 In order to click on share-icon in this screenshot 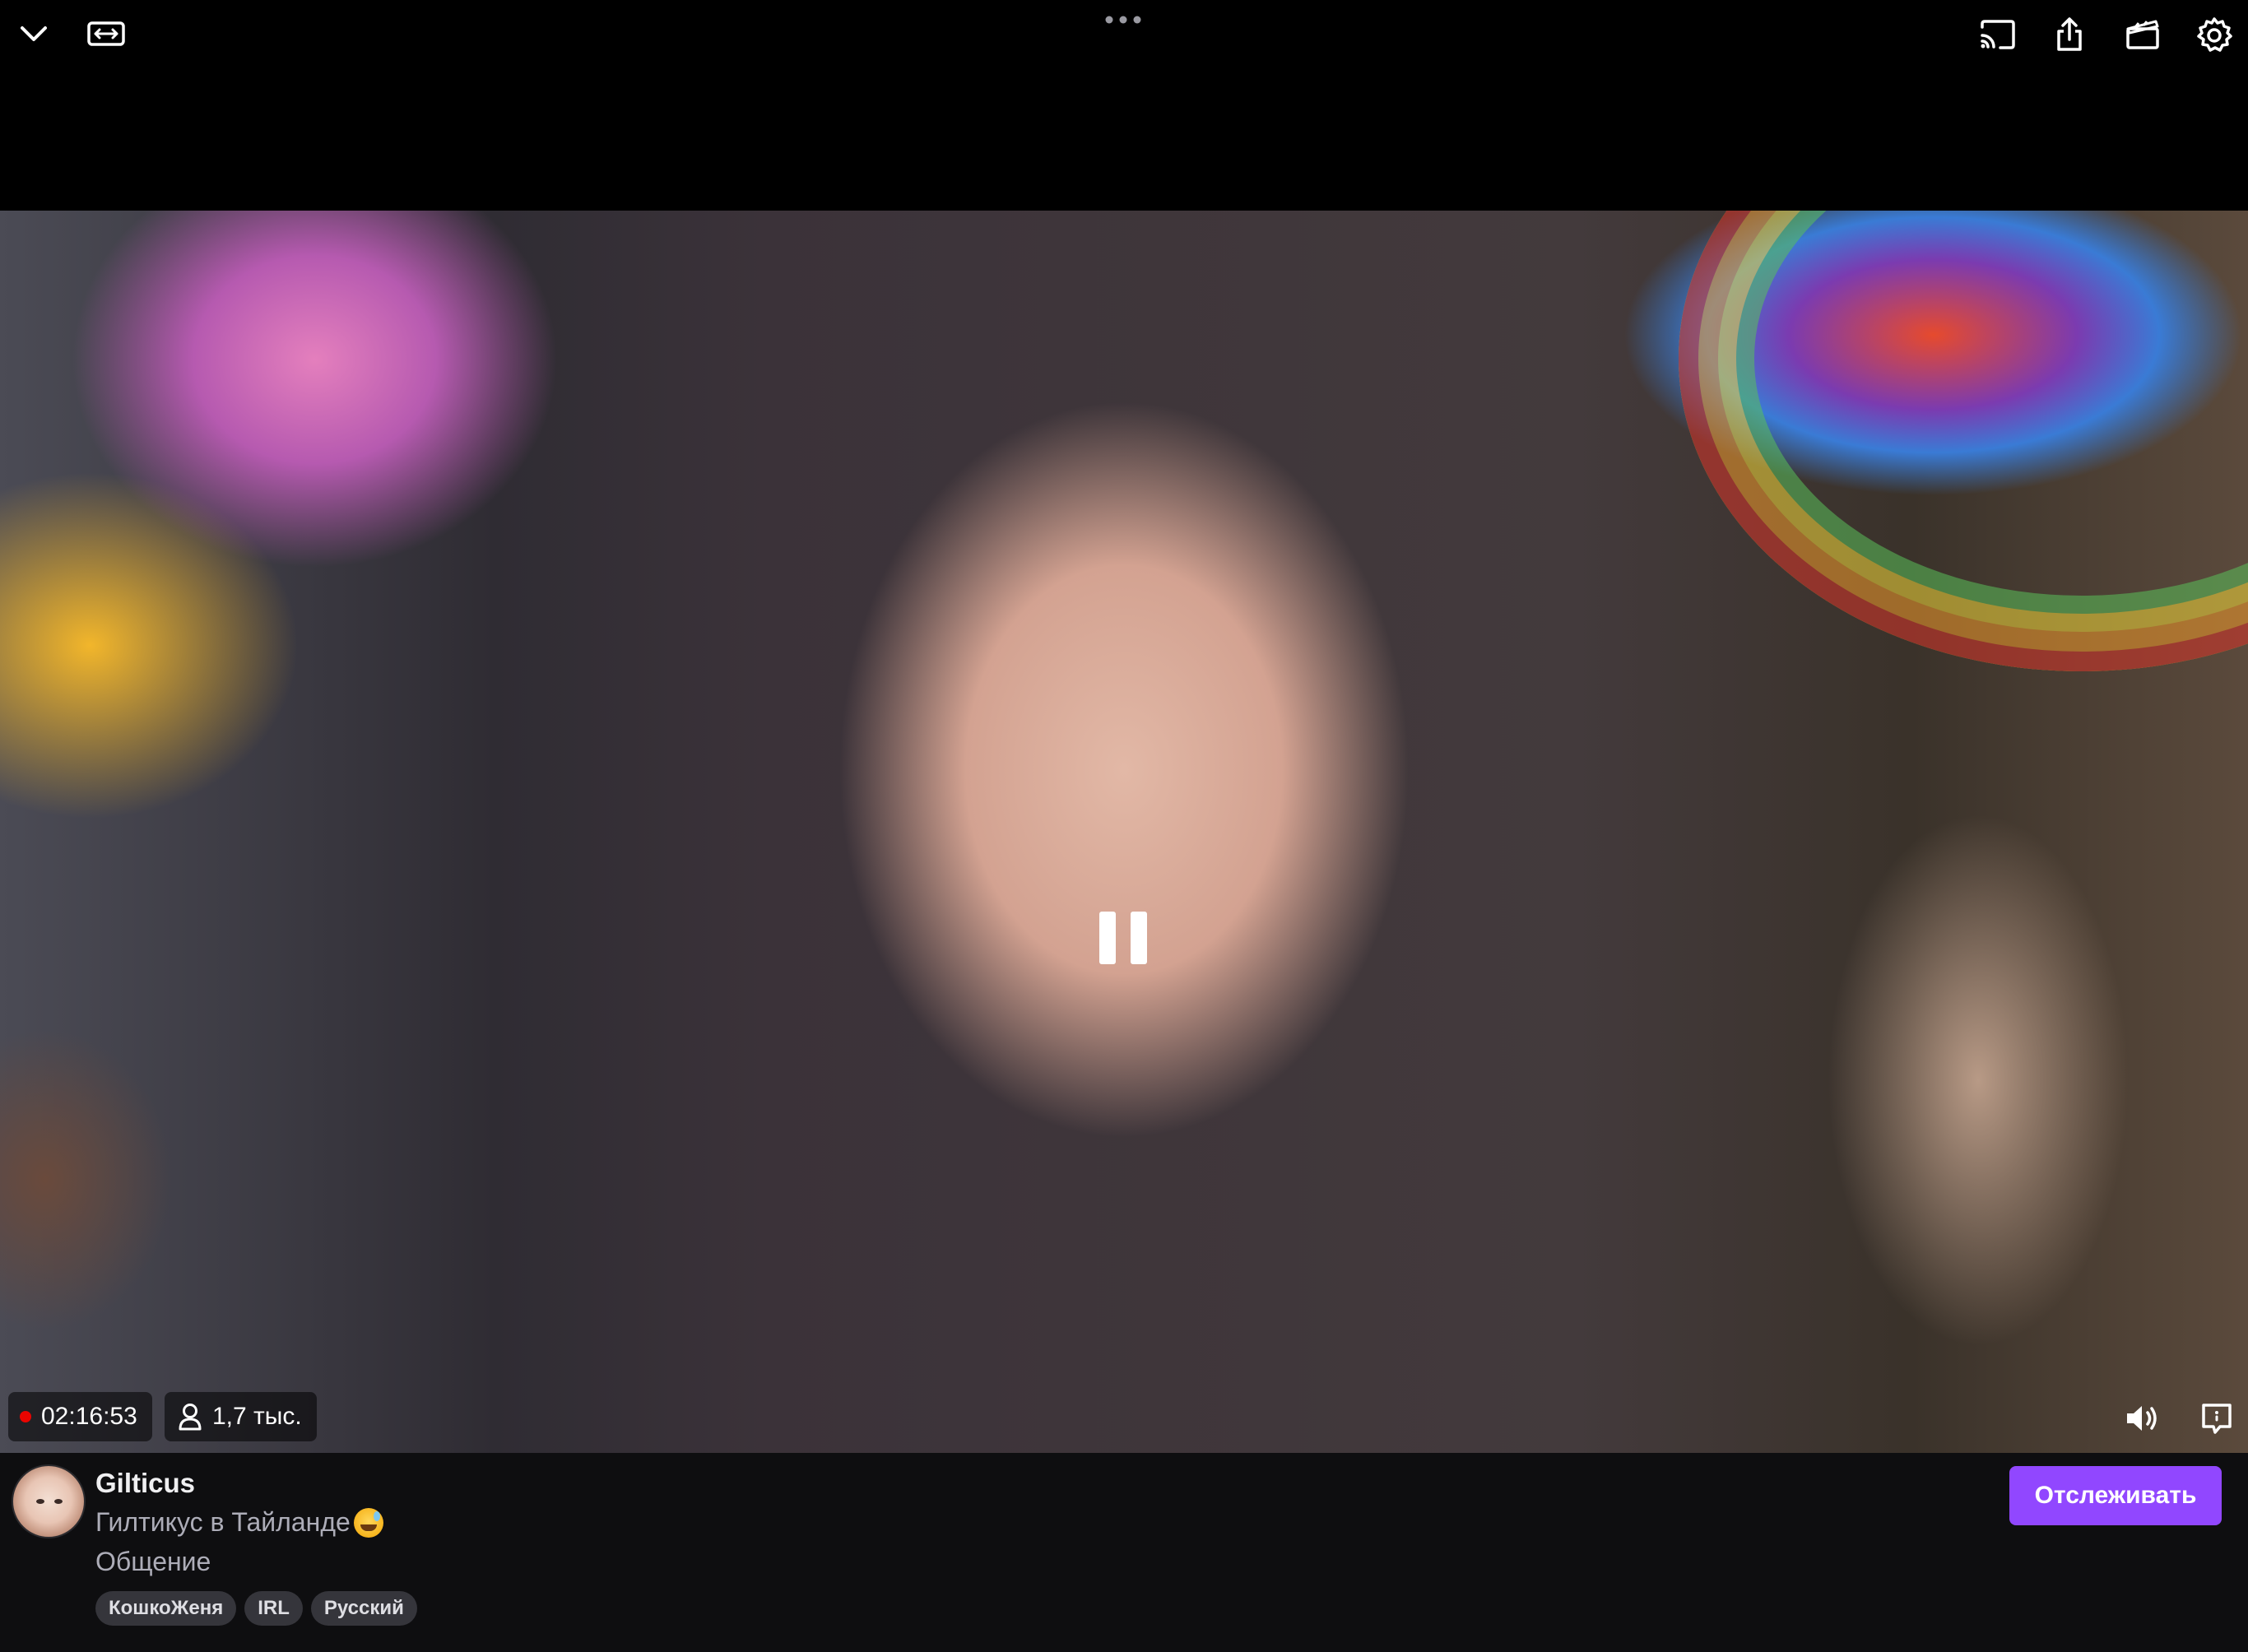, I will do `click(2069, 34)`.